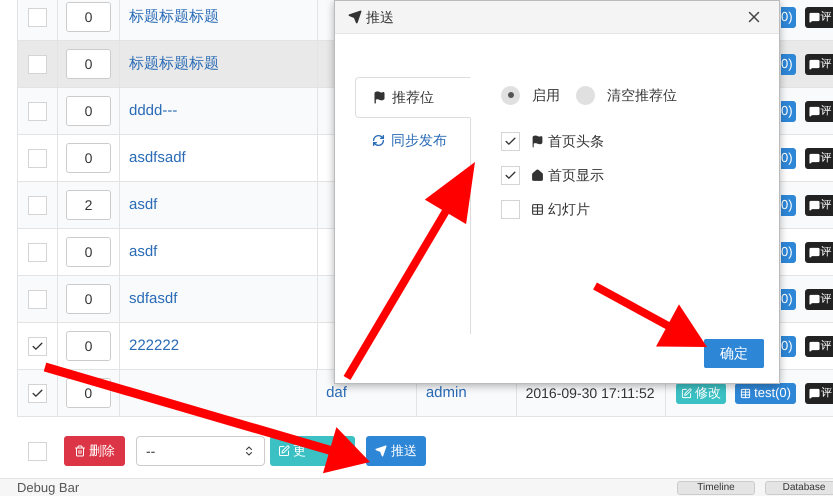 Image resolution: width=833 pixels, height=496 pixels. What do you see at coordinates (546, 95) in the screenshot?
I see `radio-label: 启用` at bounding box center [546, 95].